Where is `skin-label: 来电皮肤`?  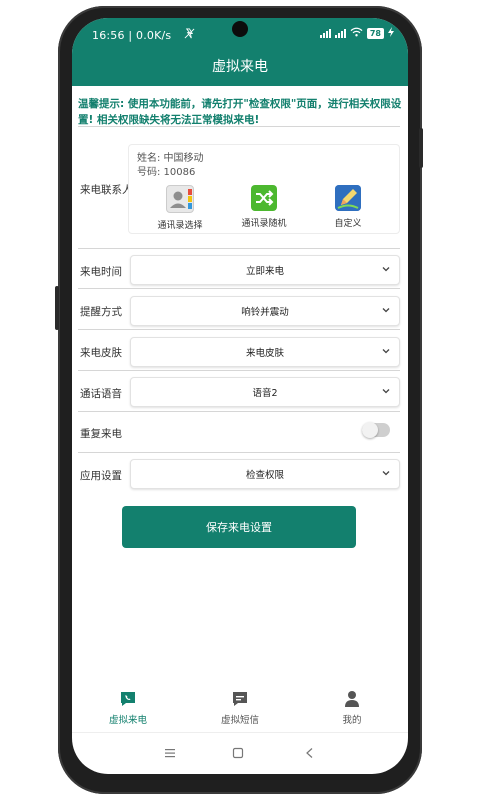 skin-label: 来电皮肤 is located at coordinates (101, 353).